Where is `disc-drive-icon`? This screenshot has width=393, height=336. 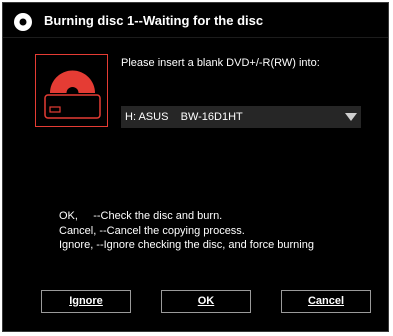
disc-drive-icon is located at coordinates (72, 94).